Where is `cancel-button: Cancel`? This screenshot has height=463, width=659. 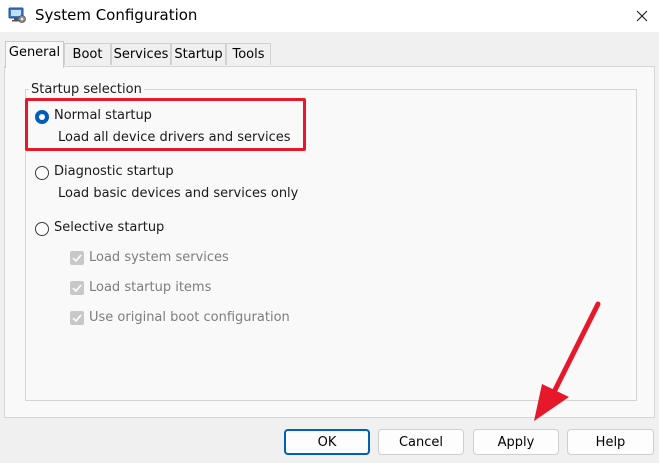
cancel-button: Cancel is located at coordinates (421, 442).